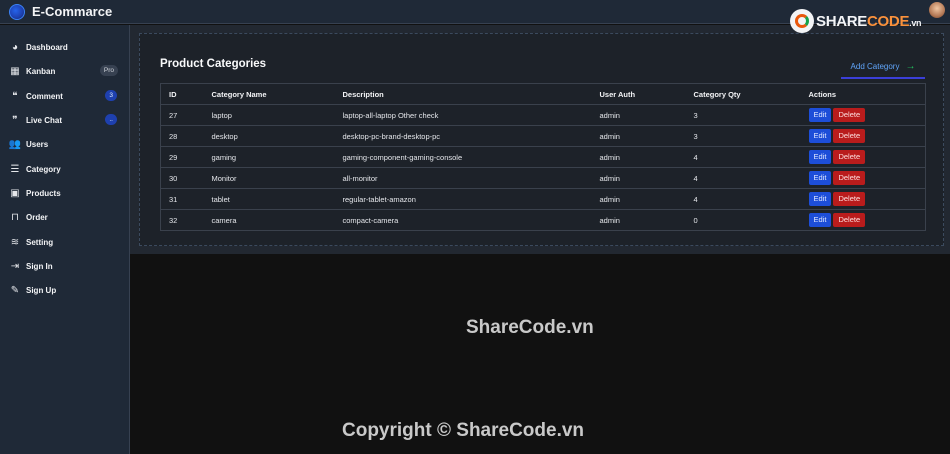 This screenshot has width=950, height=454. I want to click on sidebar-item-label: Sign In, so click(39, 266).